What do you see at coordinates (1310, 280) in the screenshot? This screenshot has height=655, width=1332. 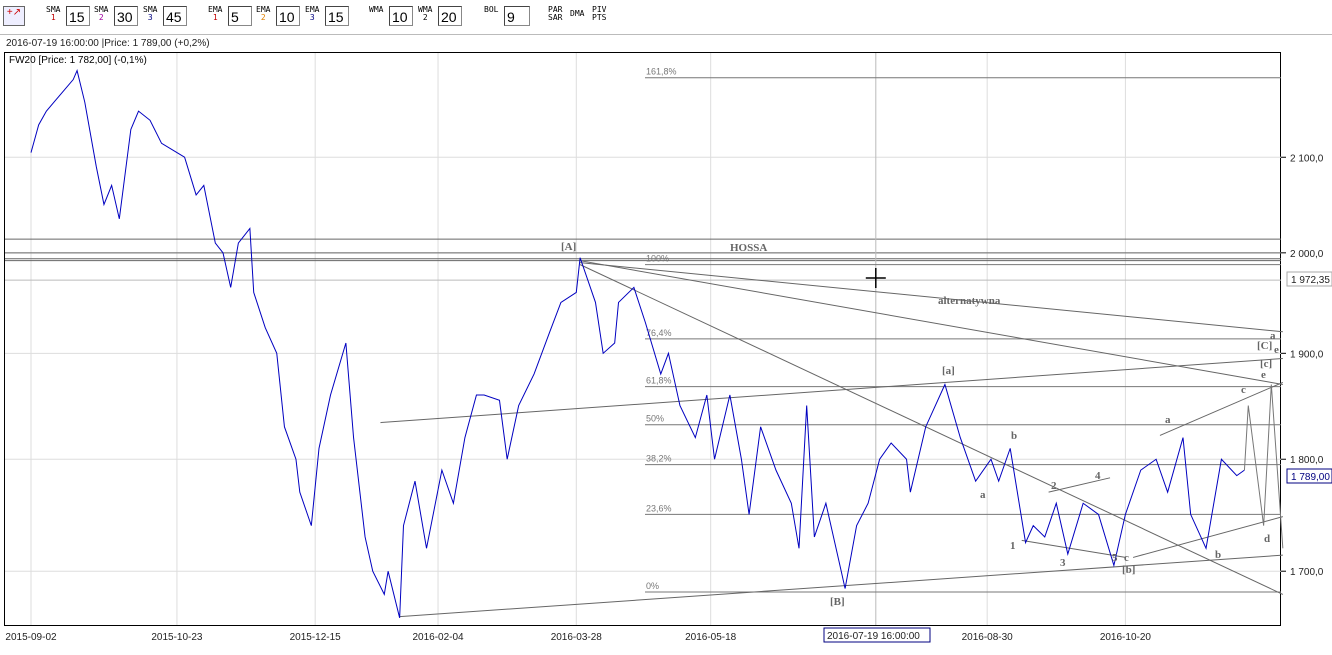 I see `crosshair-price-label: 1 972,35` at bounding box center [1310, 280].